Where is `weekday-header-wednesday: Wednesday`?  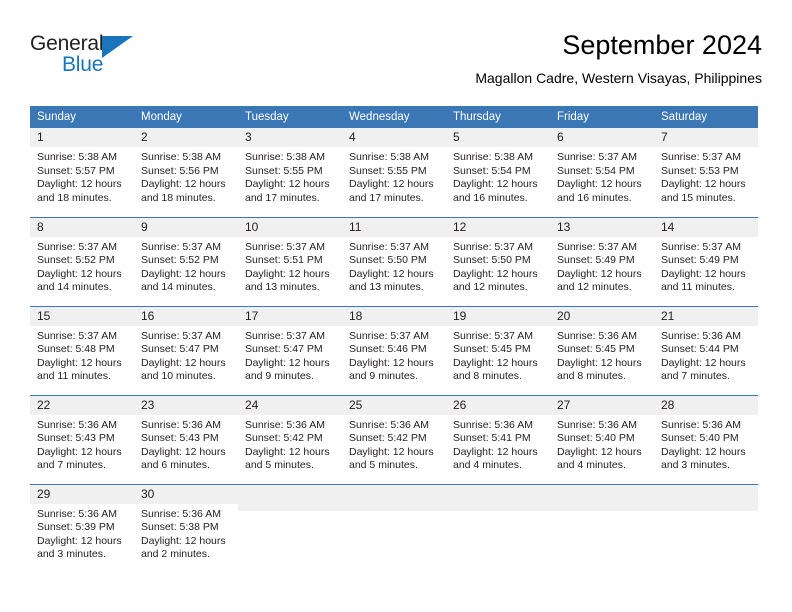
weekday-header-wednesday: Wednesday is located at coordinates (394, 117).